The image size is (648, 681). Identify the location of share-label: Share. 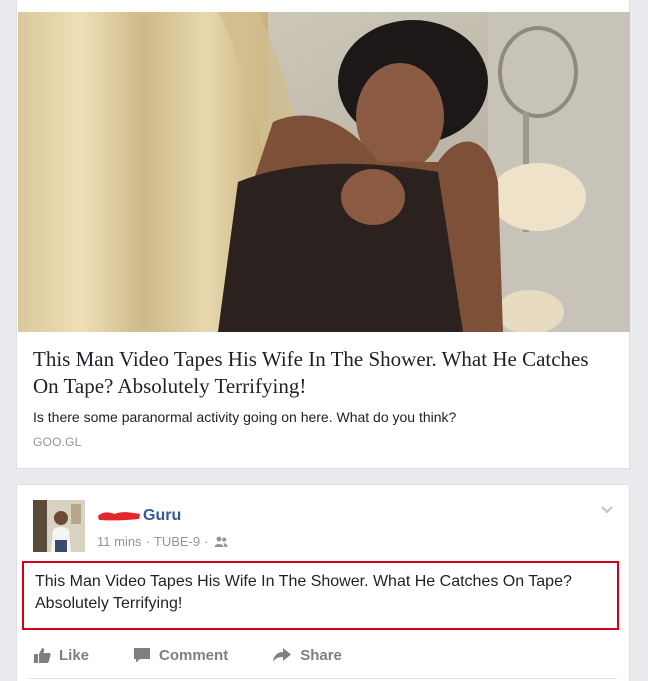
(321, 655).